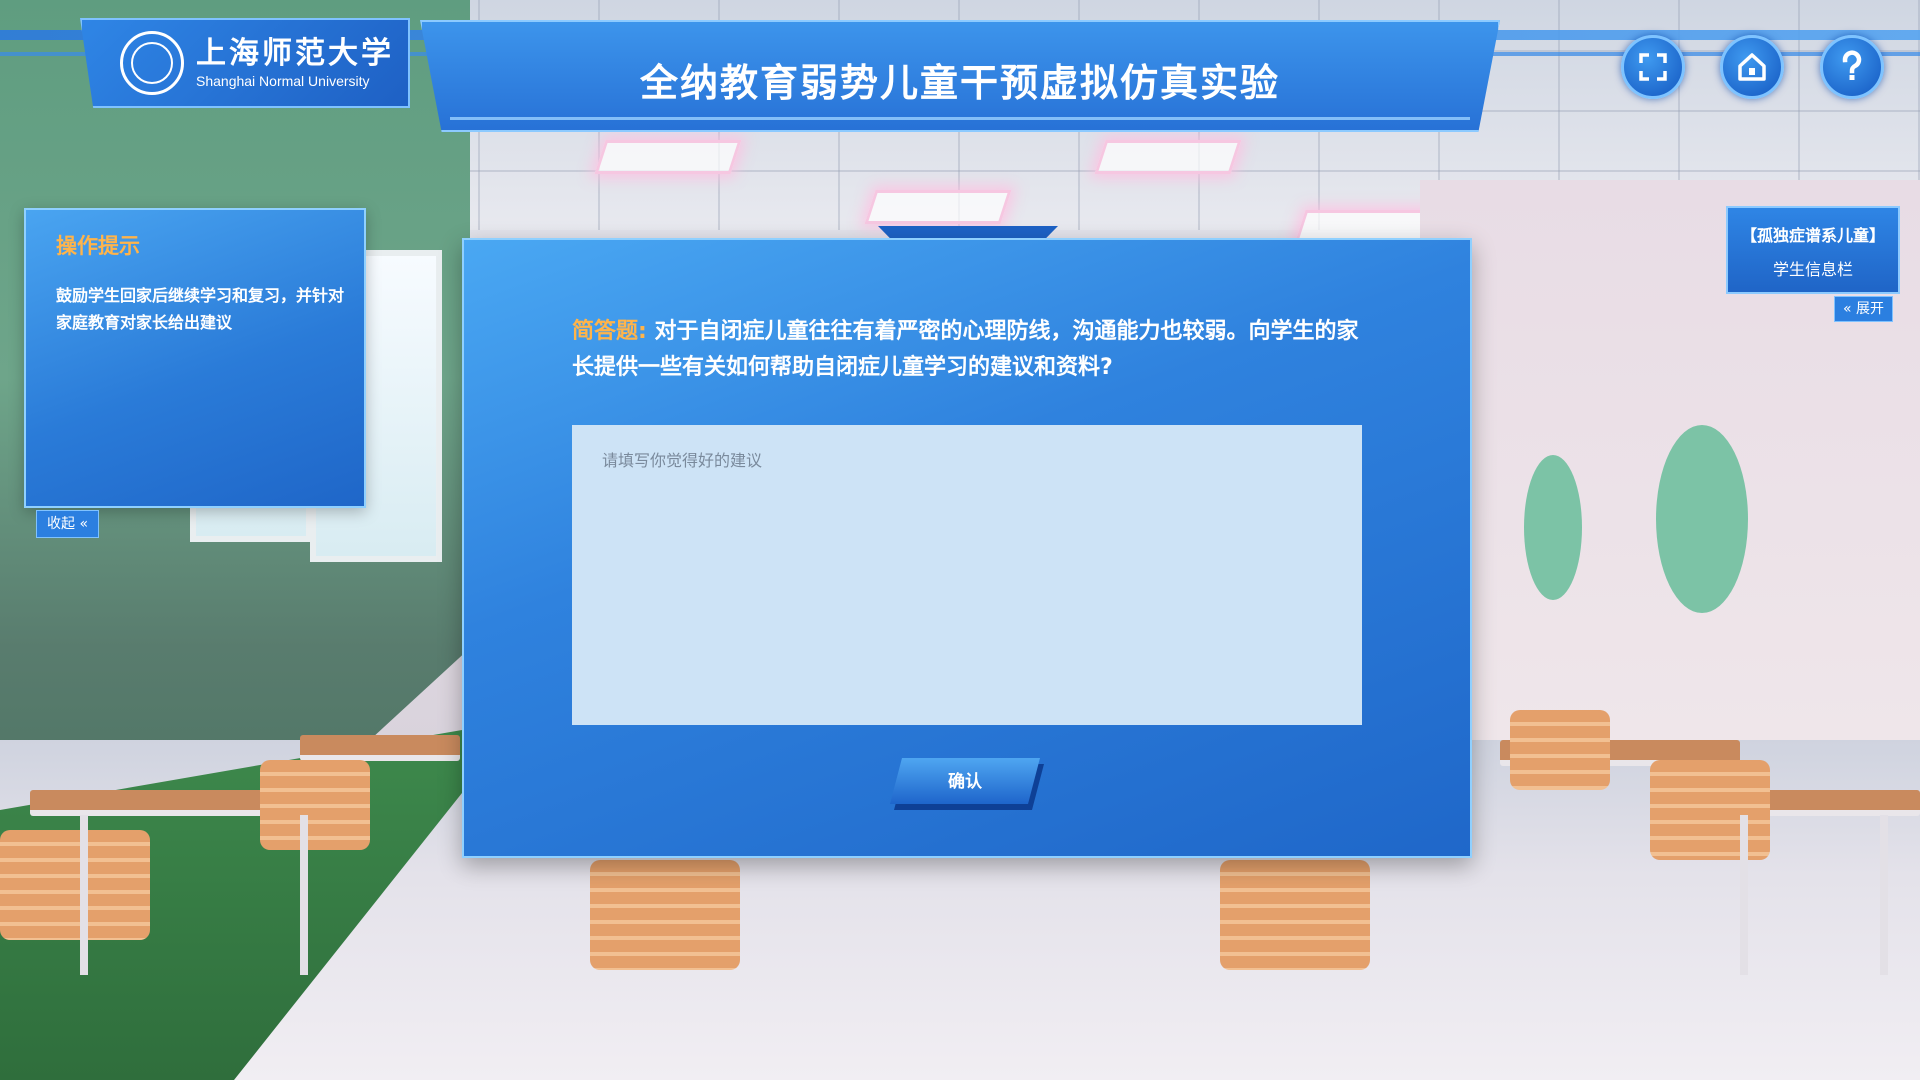 This screenshot has height=1080, width=1920. I want to click on tips-title: 操作提示, so click(98, 246).